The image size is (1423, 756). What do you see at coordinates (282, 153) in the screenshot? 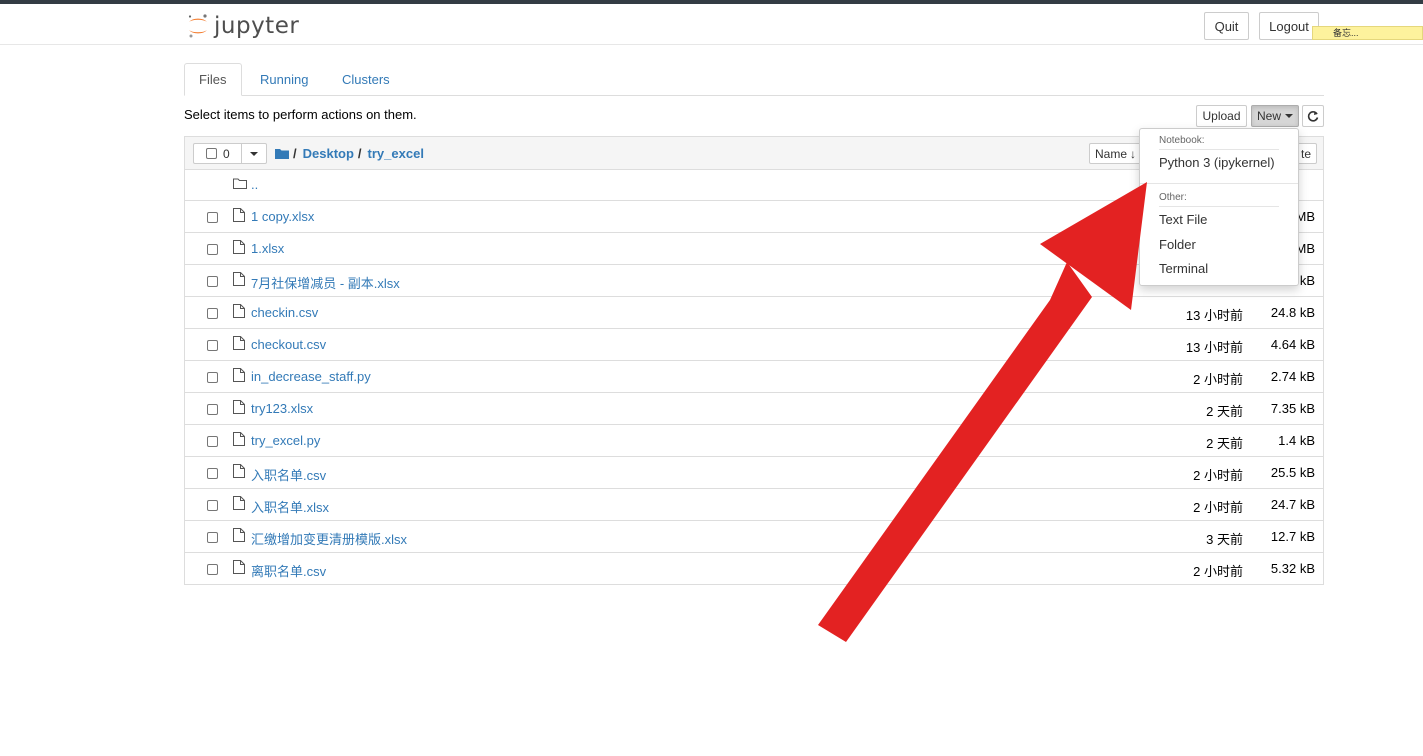
I see `folder-home-icon` at bounding box center [282, 153].